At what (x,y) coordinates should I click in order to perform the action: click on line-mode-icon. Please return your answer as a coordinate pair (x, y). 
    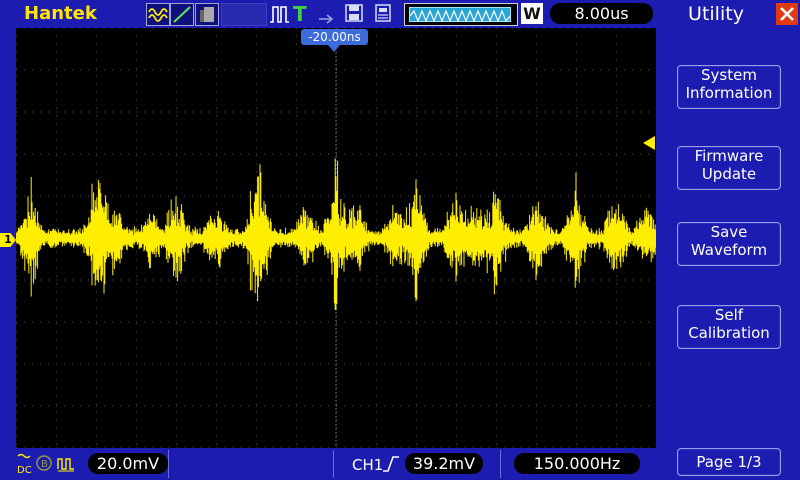
    Looking at the image, I should click on (182, 14).